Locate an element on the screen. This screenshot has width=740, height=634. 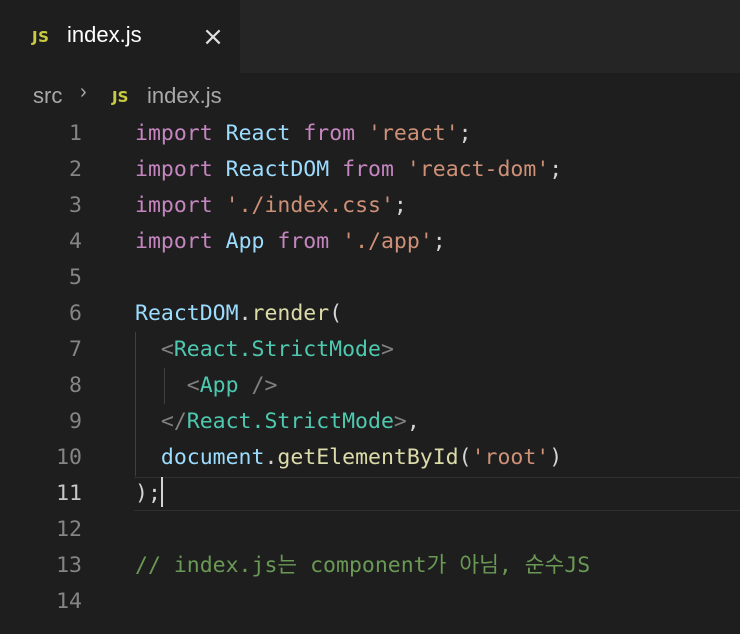
code-line: 12 is located at coordinates (370, 530).